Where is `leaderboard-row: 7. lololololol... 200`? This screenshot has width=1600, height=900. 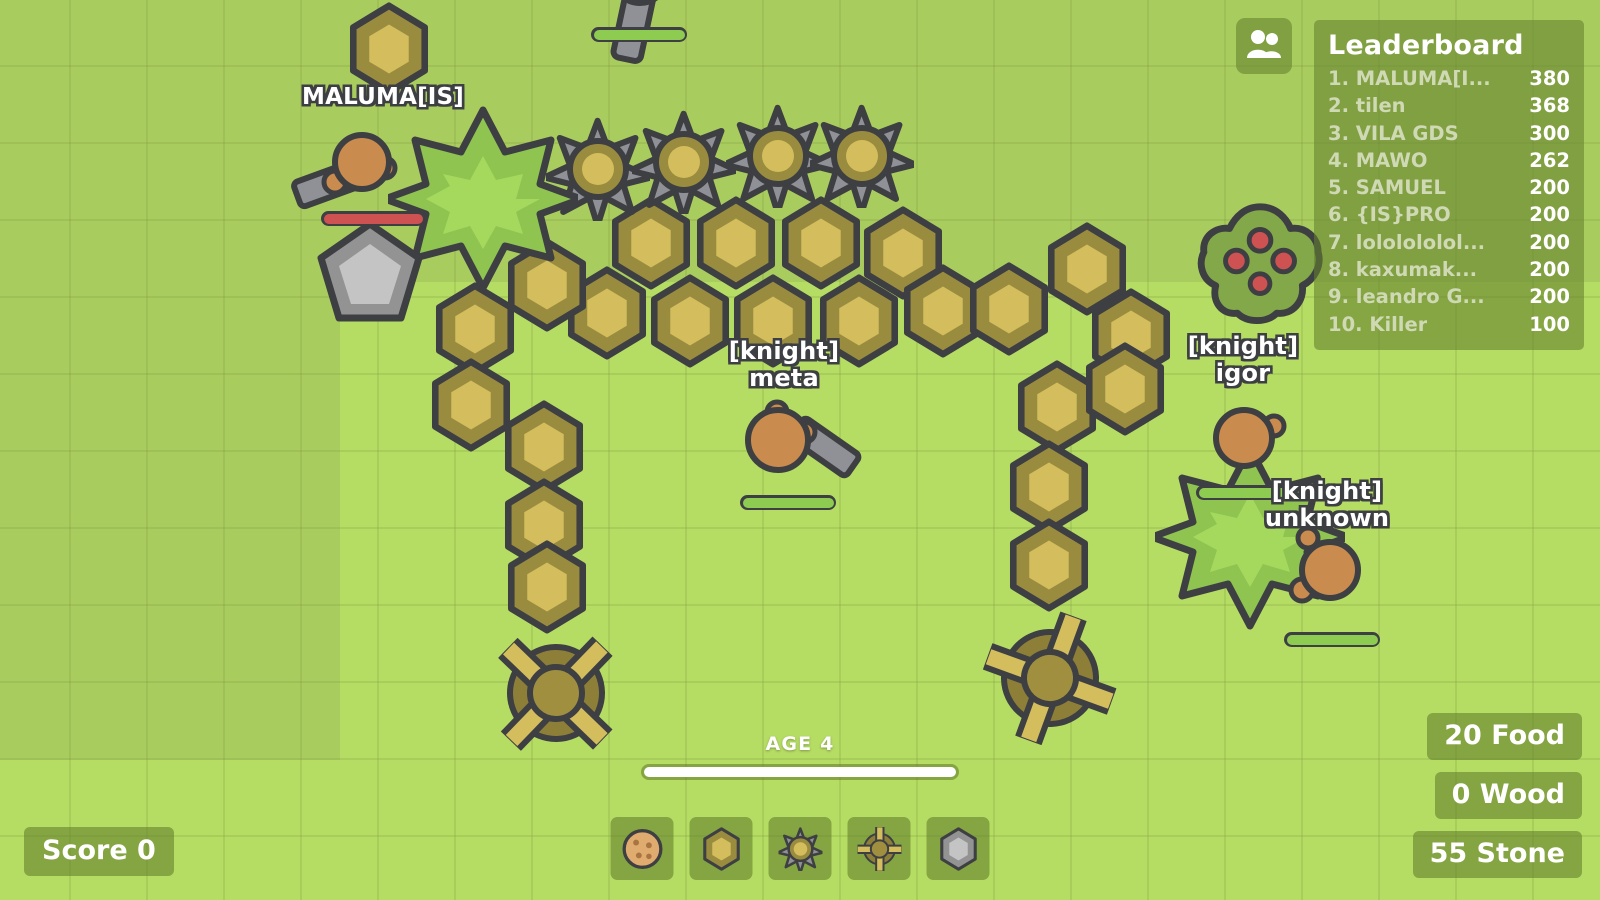 leaderboard-row: 7. lololololol... 200 is located at coordinates (1449, 242).